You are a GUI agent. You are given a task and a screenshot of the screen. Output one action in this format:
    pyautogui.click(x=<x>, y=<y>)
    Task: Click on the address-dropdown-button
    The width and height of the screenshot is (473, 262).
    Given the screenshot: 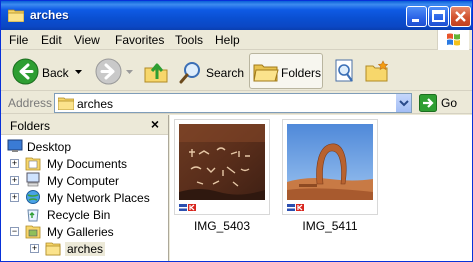 What is the action you would take?
    pyautogui.click(x=403, y=103)
    